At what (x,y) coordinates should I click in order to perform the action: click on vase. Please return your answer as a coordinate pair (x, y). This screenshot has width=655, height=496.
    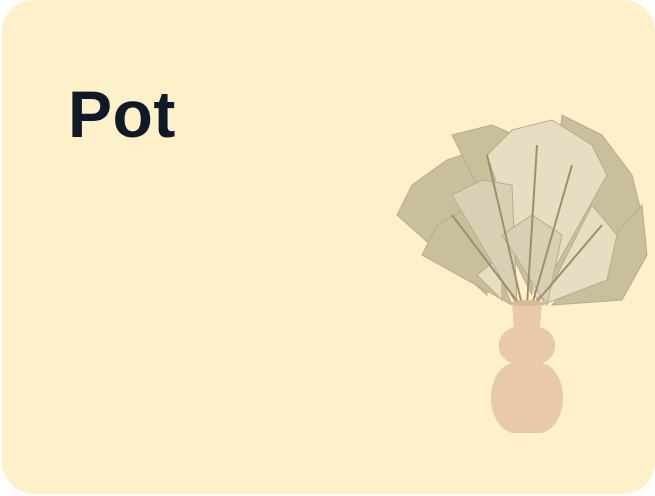
    Looking at the image, I should click on (527, 366).